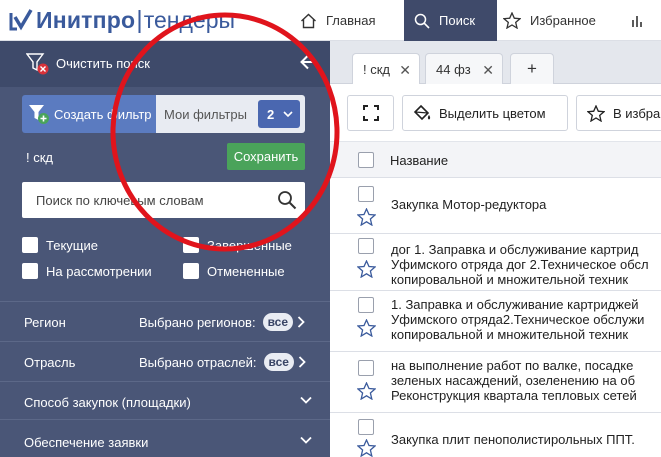  I want to click on home-icon, so click(308, 20).